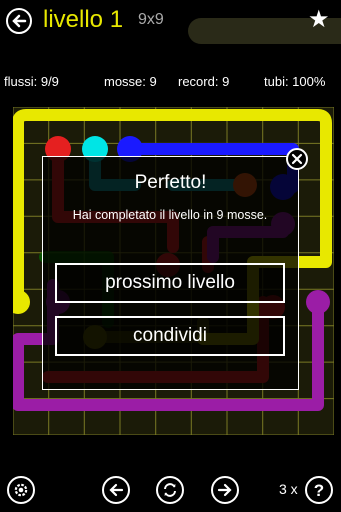  What do you see at coordinates (204, 81) in the screenshot?
I see `record-stat: record: 9` at bounding box center [204, 81].